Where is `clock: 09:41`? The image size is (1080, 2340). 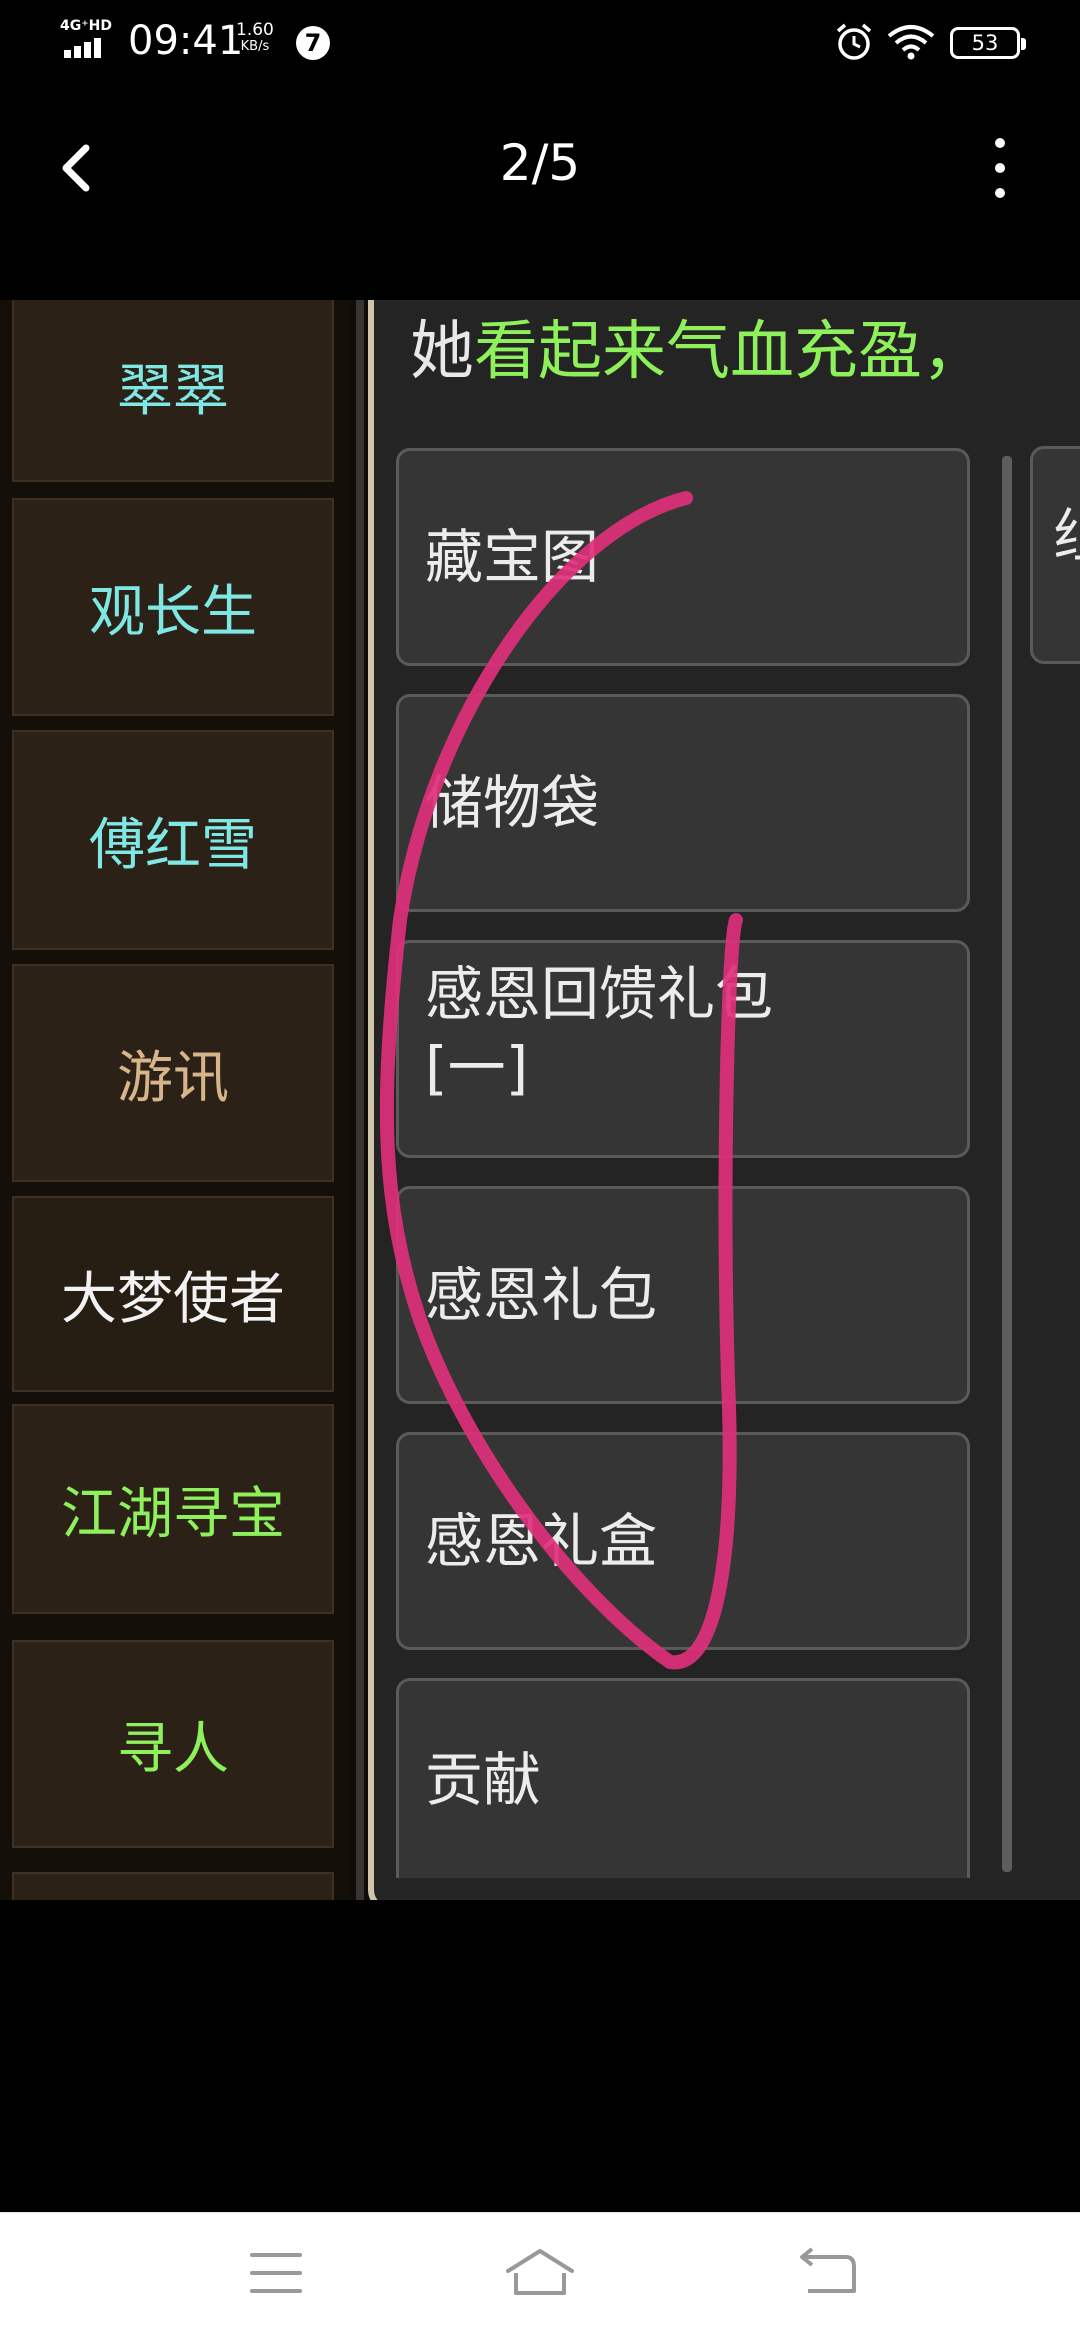
clock: 09:41 is located at coordinates (186, 41).